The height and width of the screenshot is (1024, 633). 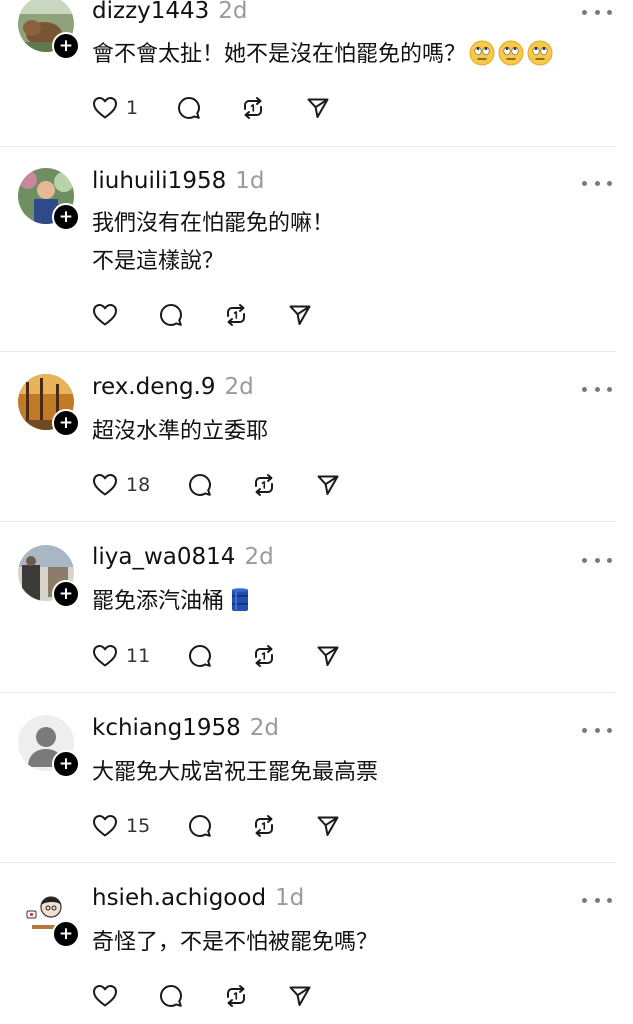 What do you see at coordinates (179, 898) in the screenshot?
I see `username: hsieh.achigood` at bounding box center [179, 898].